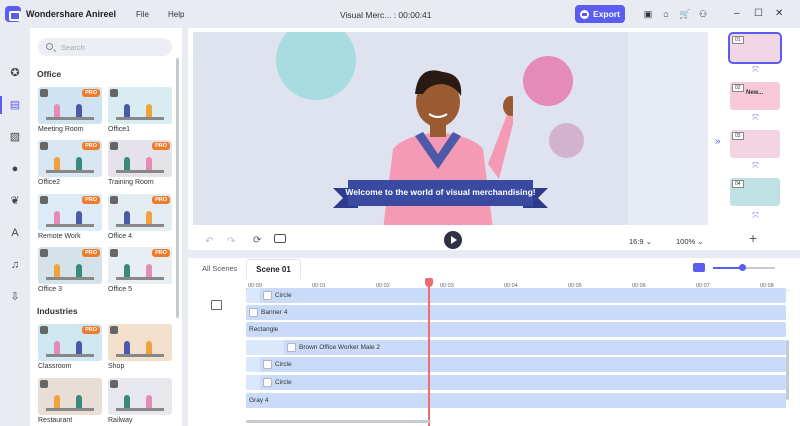  I want to click on clip-label: Gray 4, so click(259, 400).